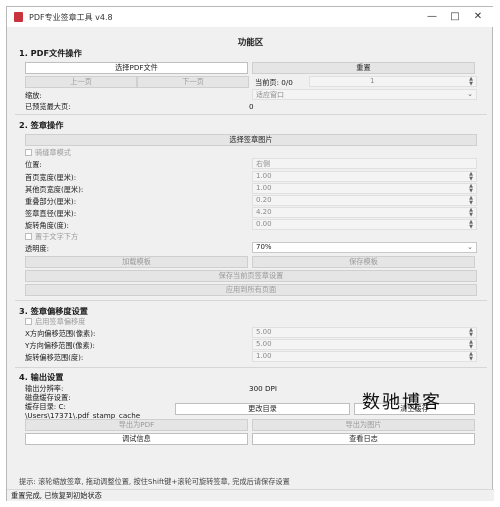 The height and width of the screenshot is (507, 500). Describe the element at coordinates (53, 311) in the screenshot. I see `section3-title: 3. 签章偏移度设置` at that location.